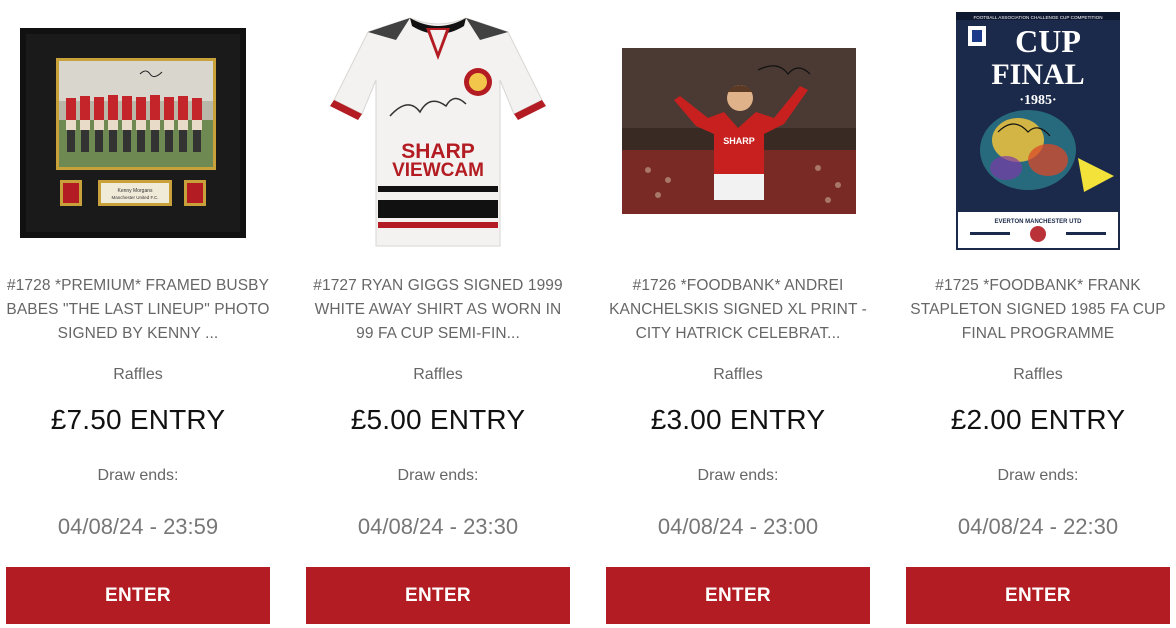  Describe the element at coordinates (438, 419) in the screenshot. I see `raffle-price: £5.00 ENTRY` at that location.